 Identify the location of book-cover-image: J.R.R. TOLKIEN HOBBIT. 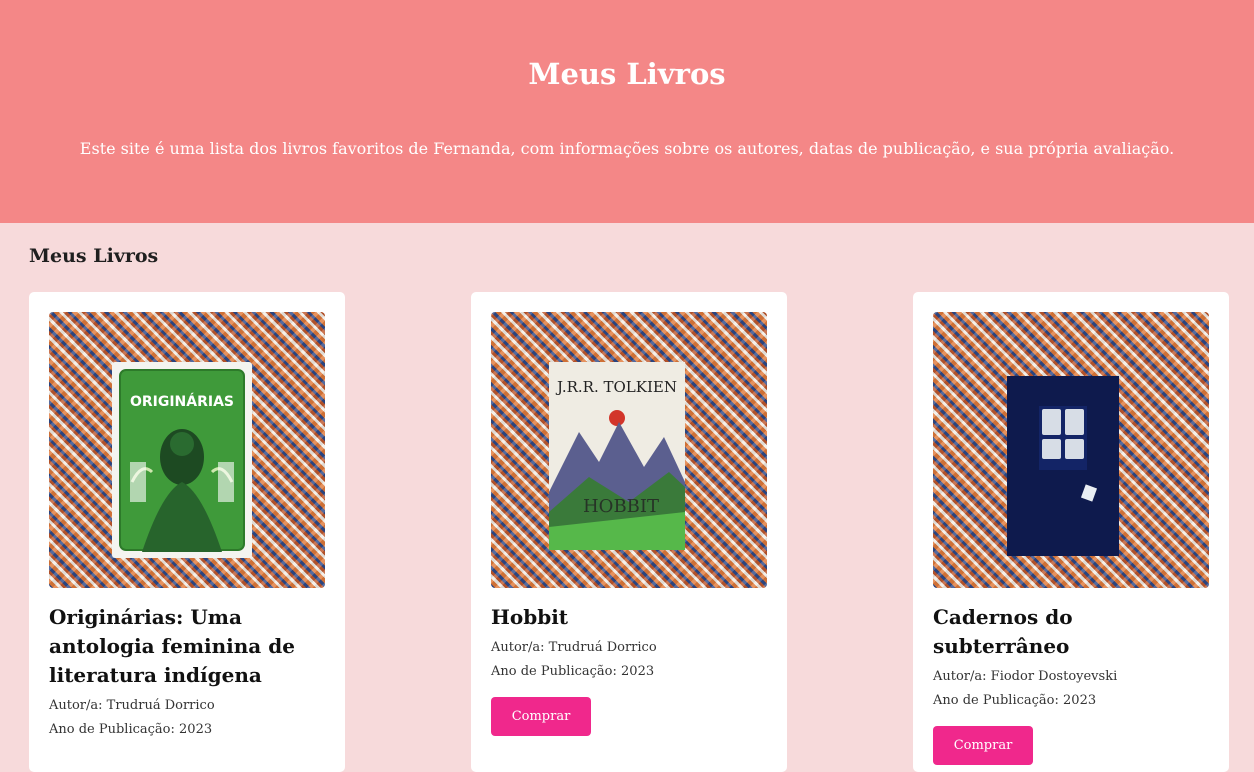
(629, 450).